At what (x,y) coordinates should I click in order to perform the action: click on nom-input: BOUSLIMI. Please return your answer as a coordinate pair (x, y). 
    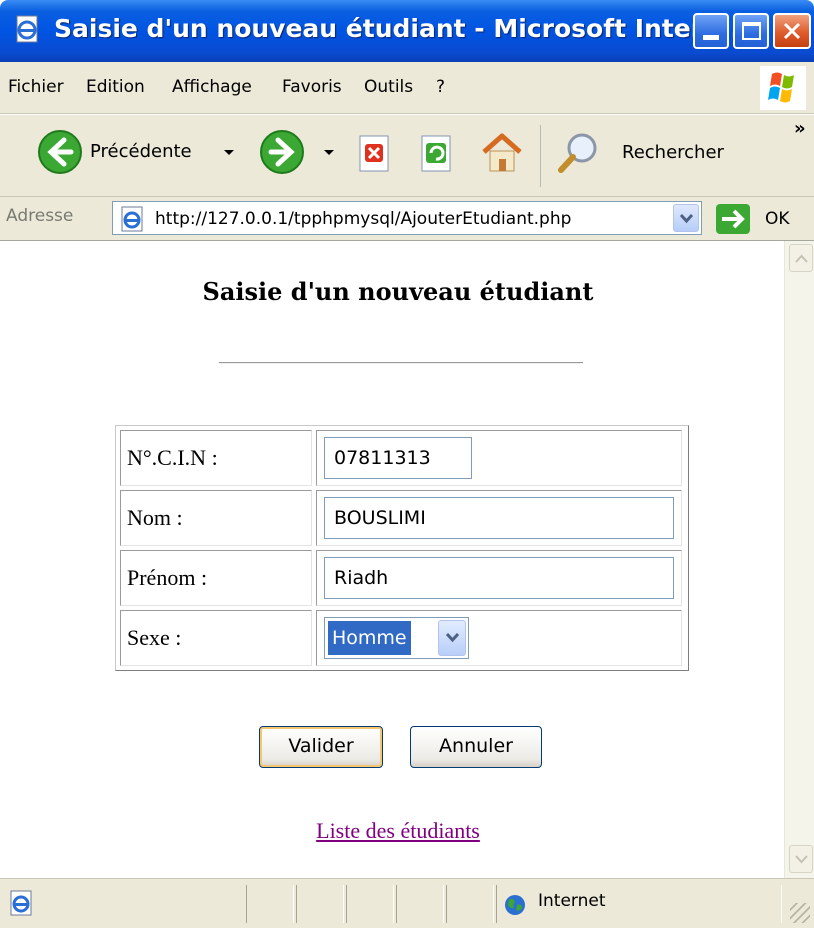
    Looking at the image, I should click on (499, 518).